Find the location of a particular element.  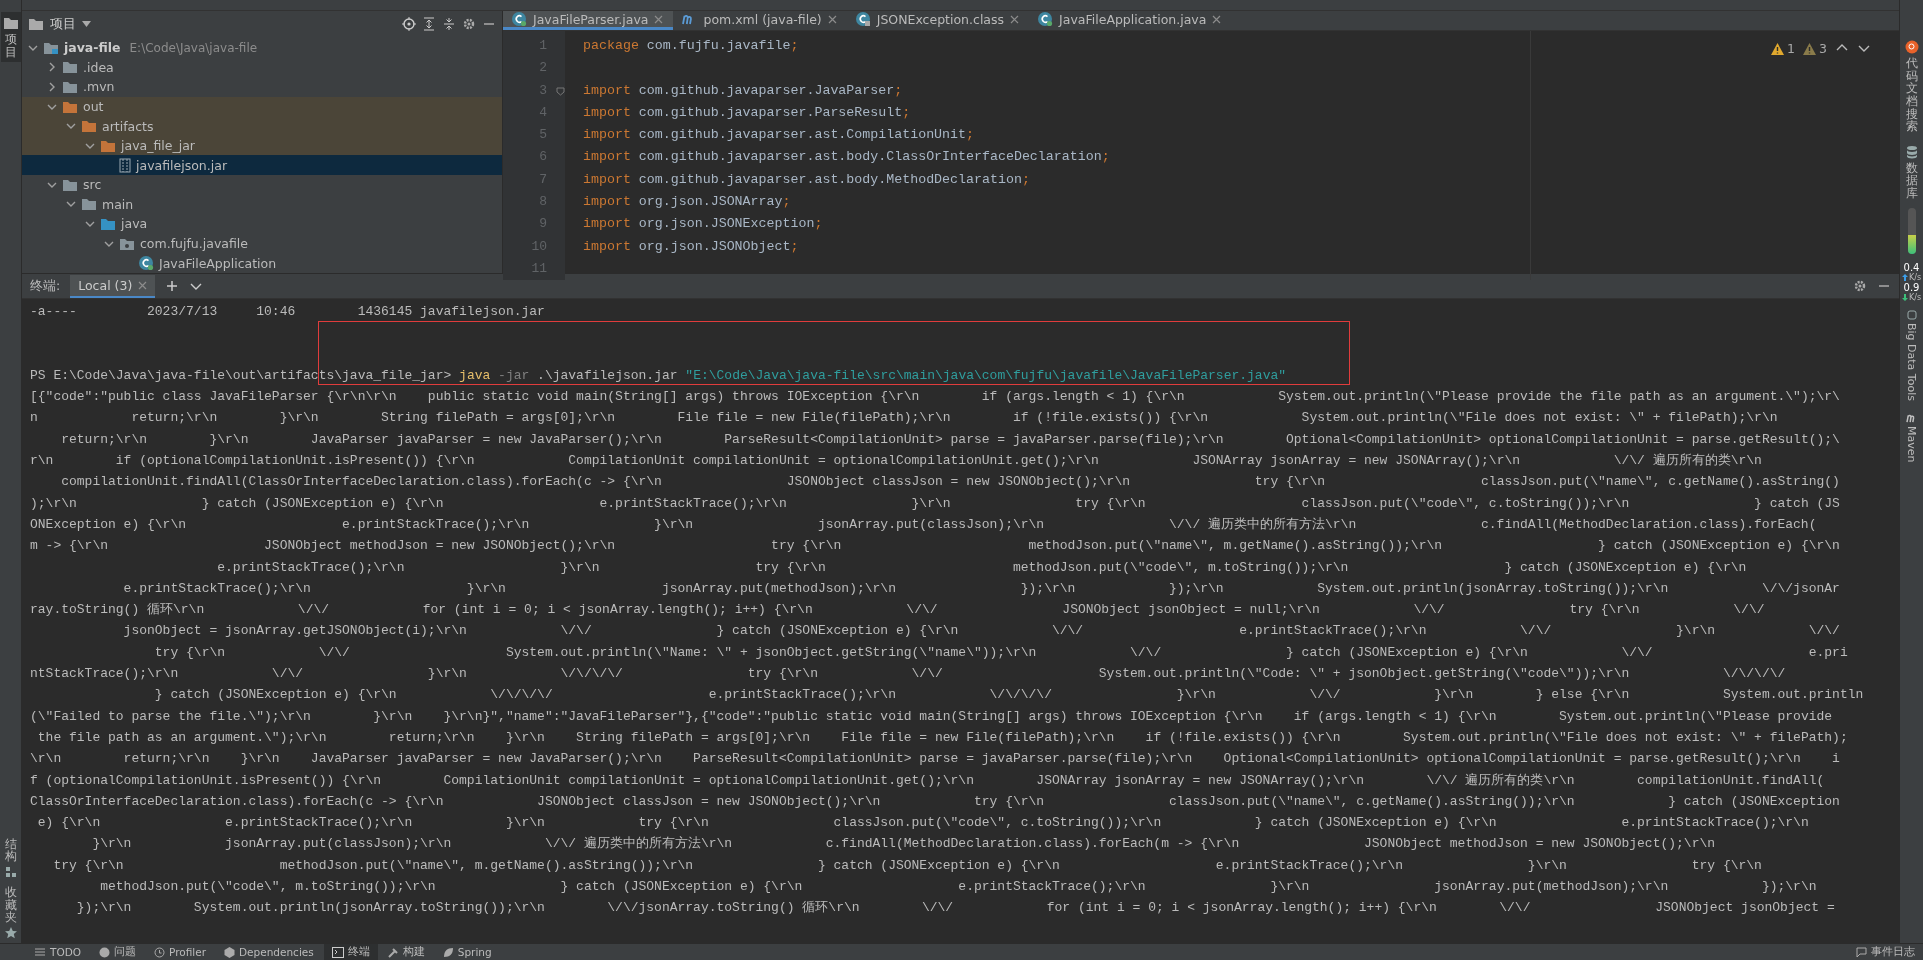

tree-item: artifacts is located at coordinates (262, 126).